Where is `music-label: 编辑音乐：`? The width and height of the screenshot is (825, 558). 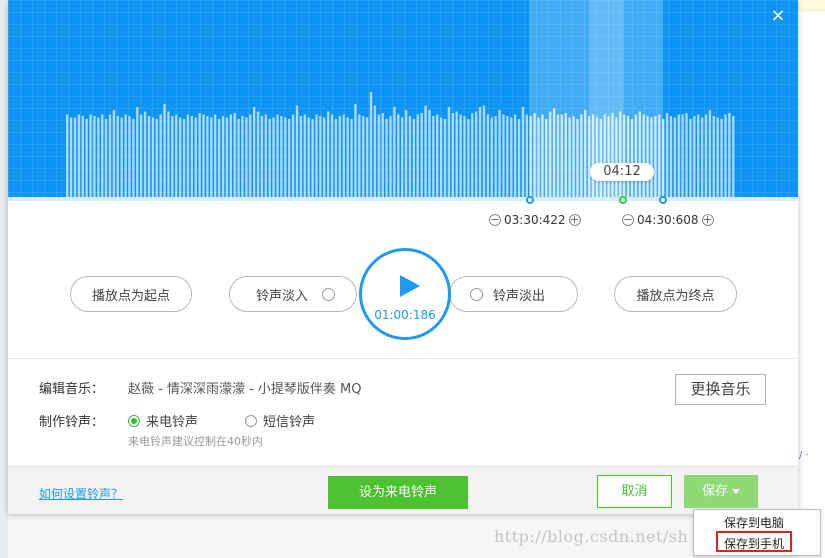 music-label: 编辑音乐： is located at coordinates (72, 389).